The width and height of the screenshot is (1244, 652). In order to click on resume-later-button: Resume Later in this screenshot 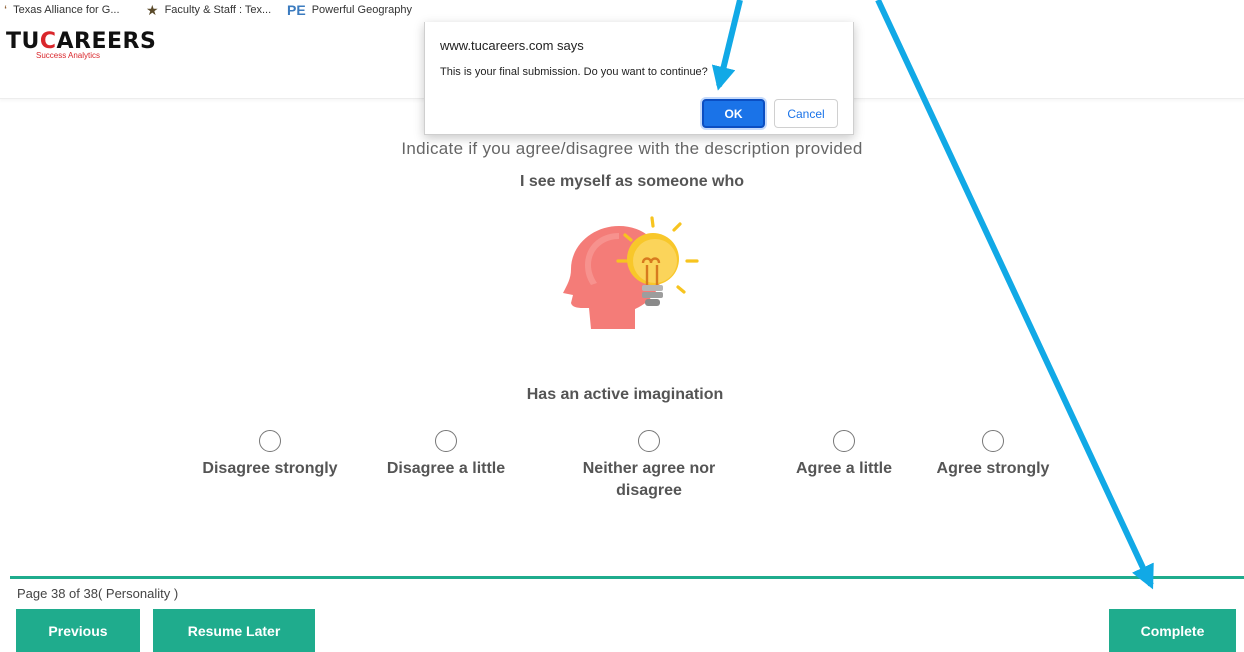, I will do `click(234, 630)`.